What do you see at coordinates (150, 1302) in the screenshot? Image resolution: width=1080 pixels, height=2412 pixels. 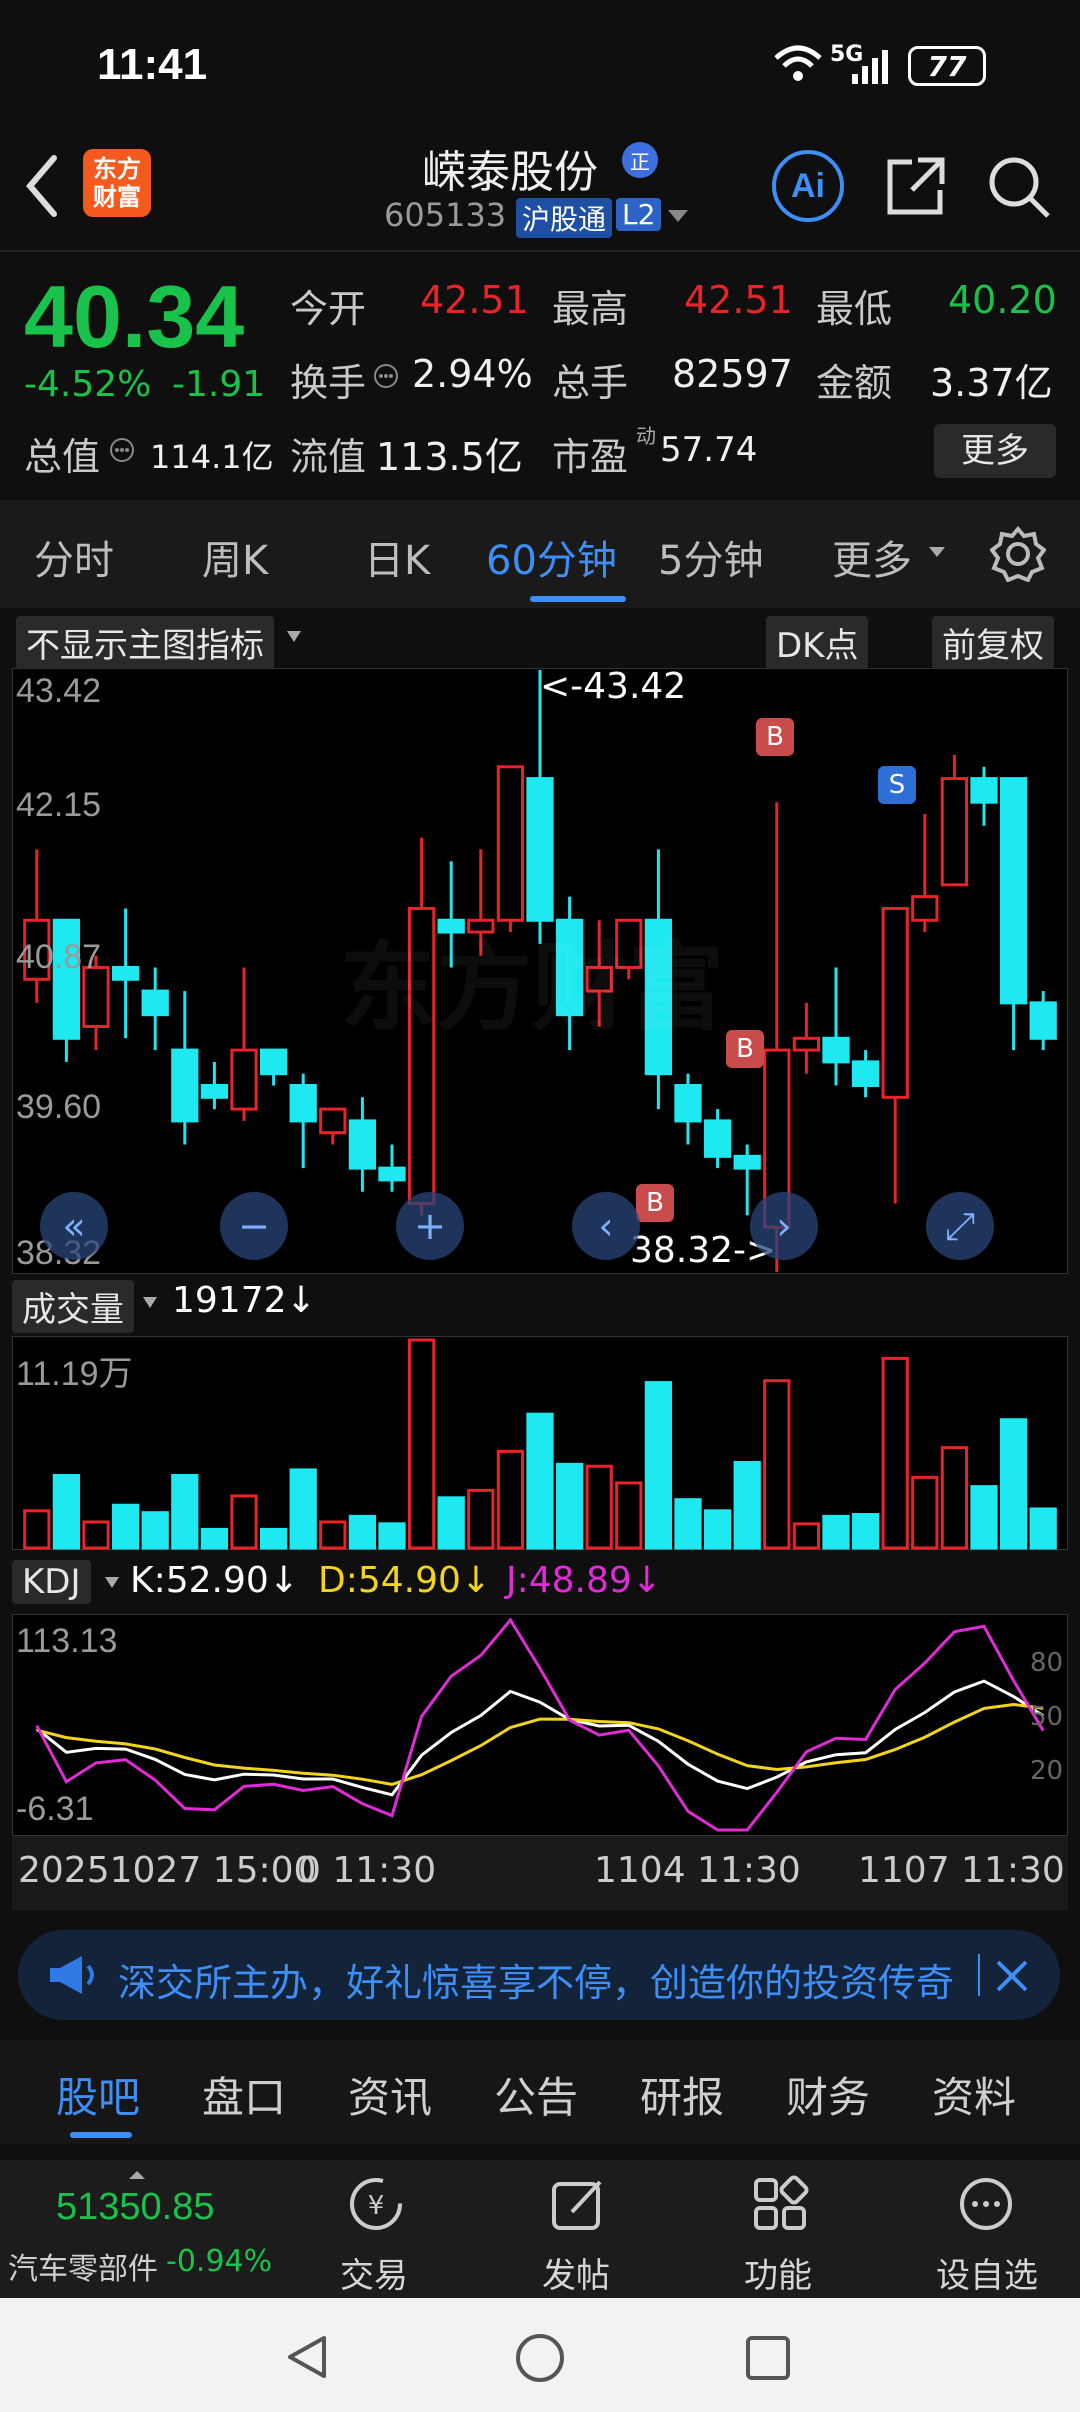 I see `caret-down-icon` at bounding box center [150, 1302].